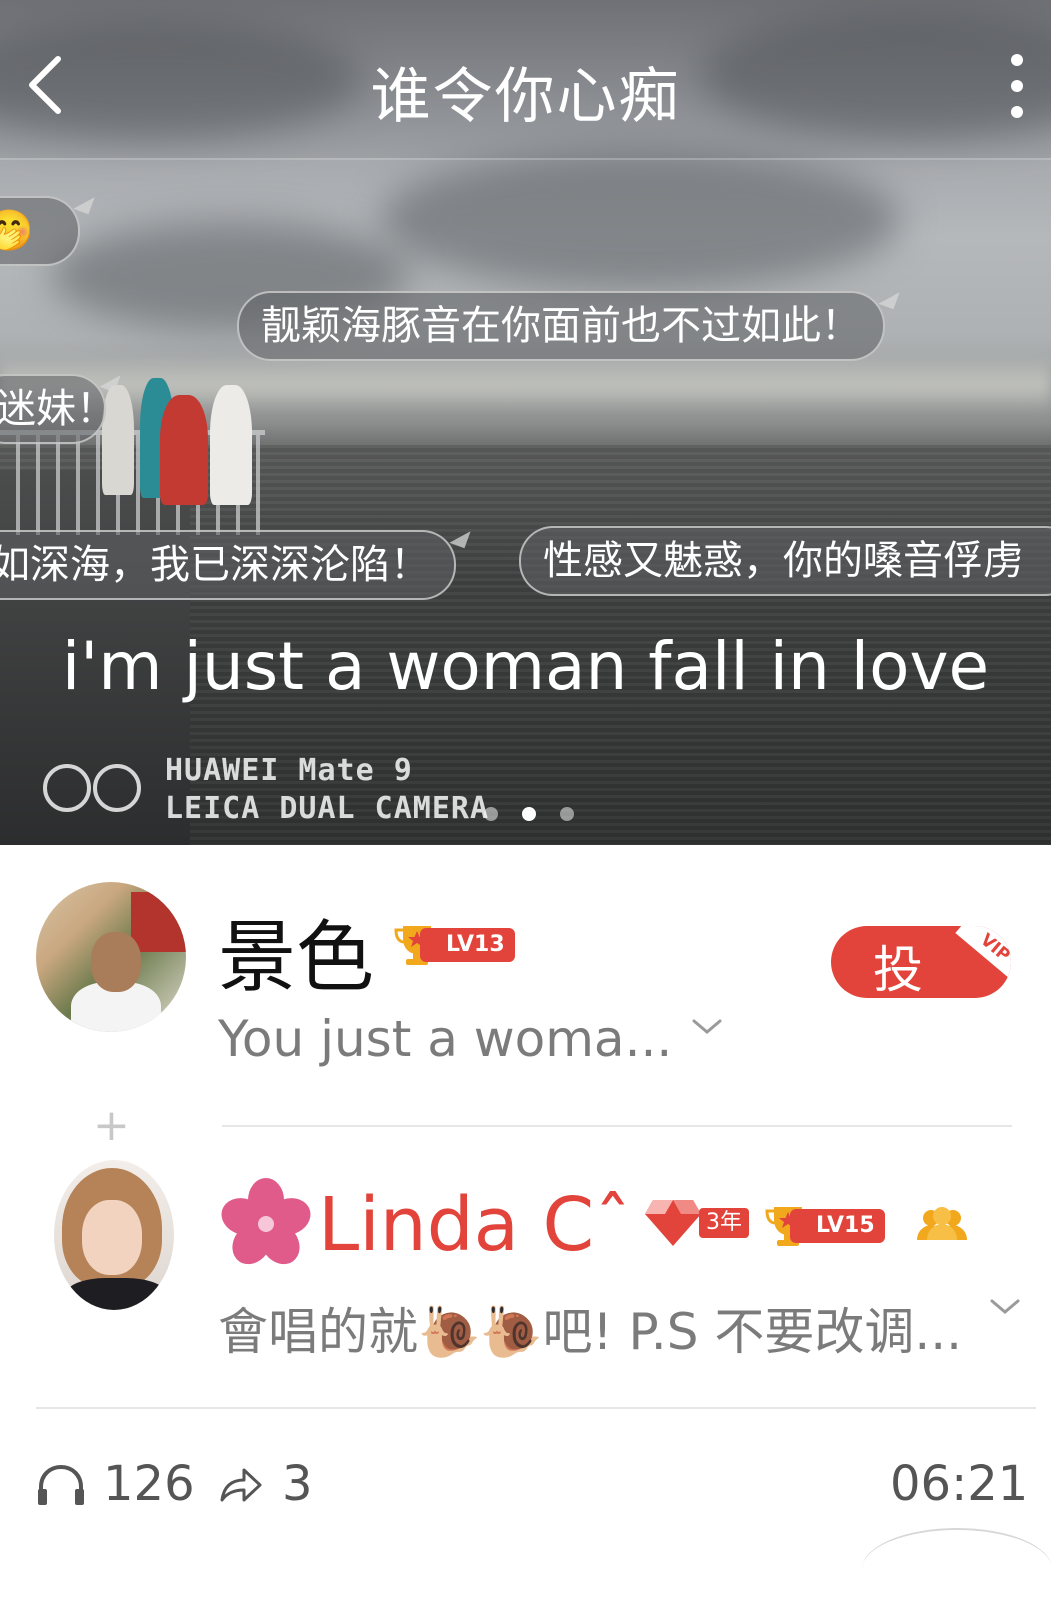 Image resolution: width=1051 pixels, height=1610 pixels. I want to click on danmaku-bubble: 性感又魅惑，你的嗓音俘虏, so click(785, 561).